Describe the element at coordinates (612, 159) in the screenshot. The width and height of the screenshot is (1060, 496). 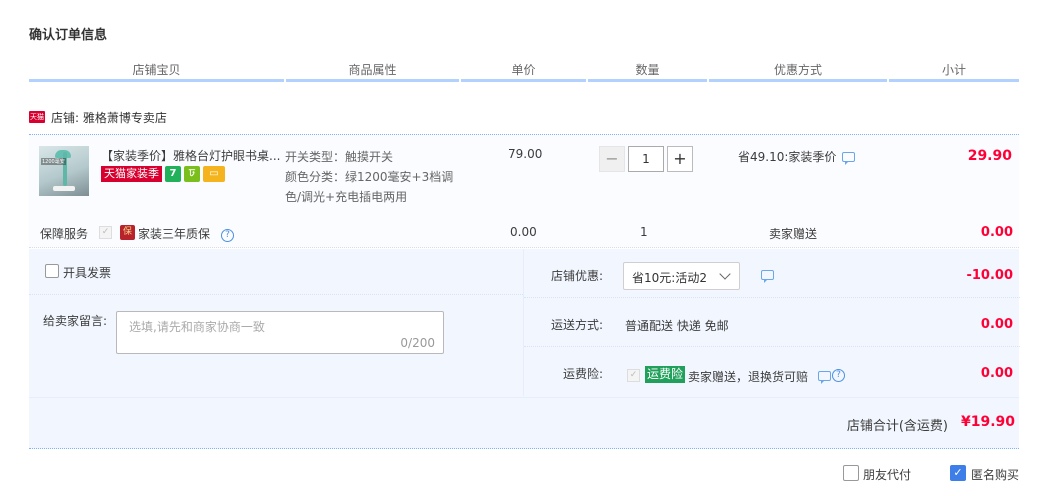
I see `quantity-minus-button: −` at that location.